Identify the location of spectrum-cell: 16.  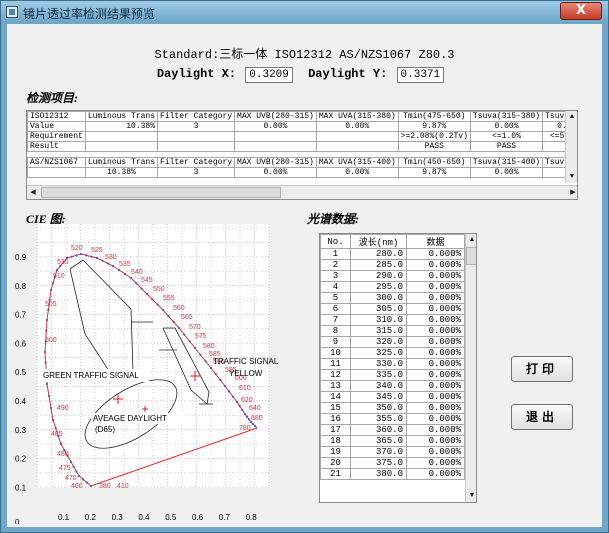
(335, 419).